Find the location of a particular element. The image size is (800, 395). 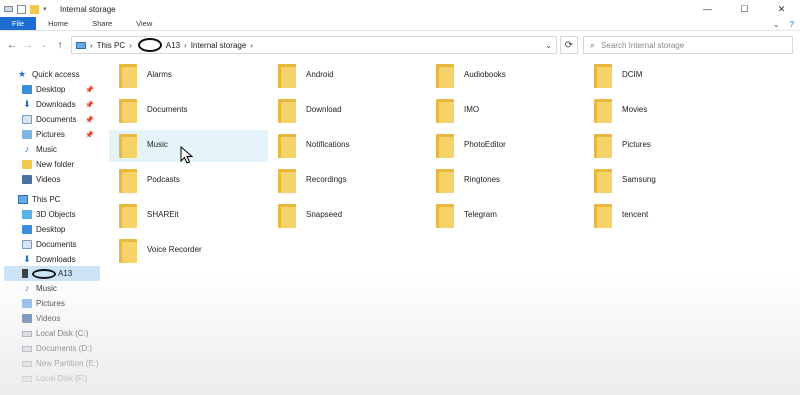

sidebar-item-music: ♪ Music is located at coordinates (61, 149).